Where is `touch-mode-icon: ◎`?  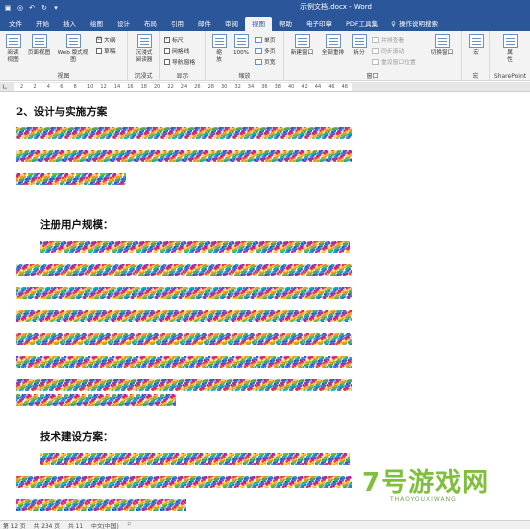
touch-mode-icon: ◎ is located at coordinates (20, 8).